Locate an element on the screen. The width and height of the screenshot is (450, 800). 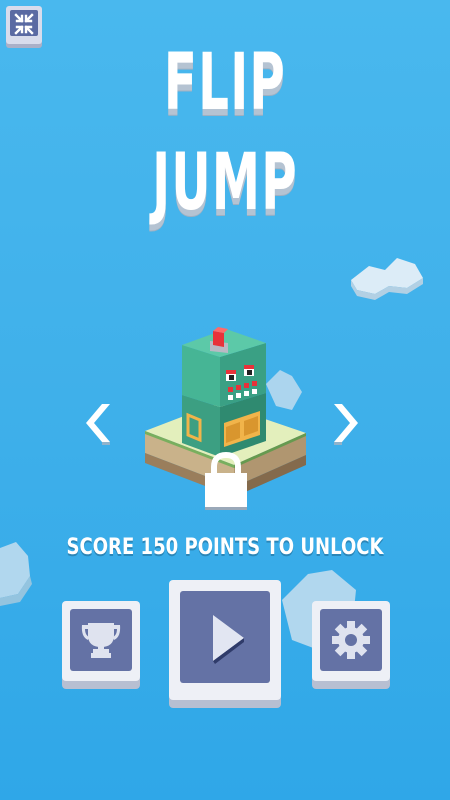
chevron-right-icon is located at coordinates (344, 423).